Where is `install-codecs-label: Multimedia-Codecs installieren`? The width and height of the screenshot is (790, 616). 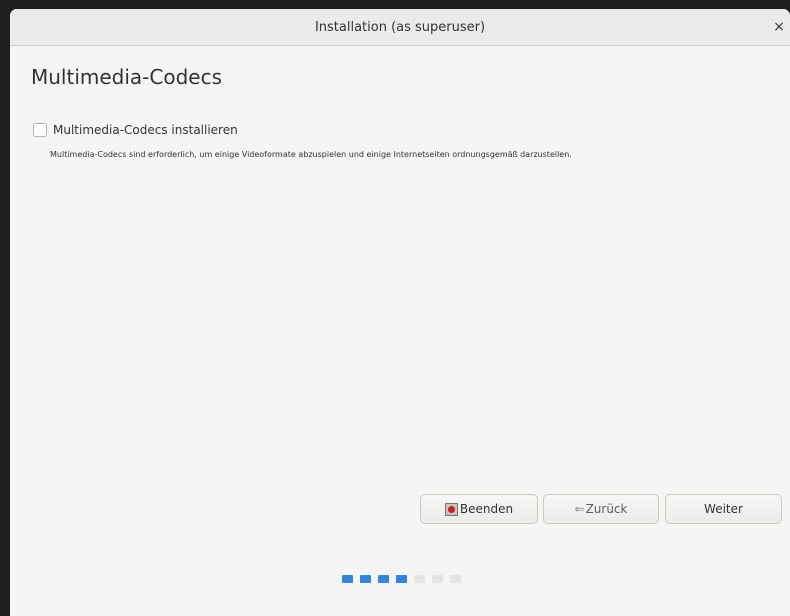
install-codecs-label: Multimedia-Codecs installieren is located at coordinates (145, 130).